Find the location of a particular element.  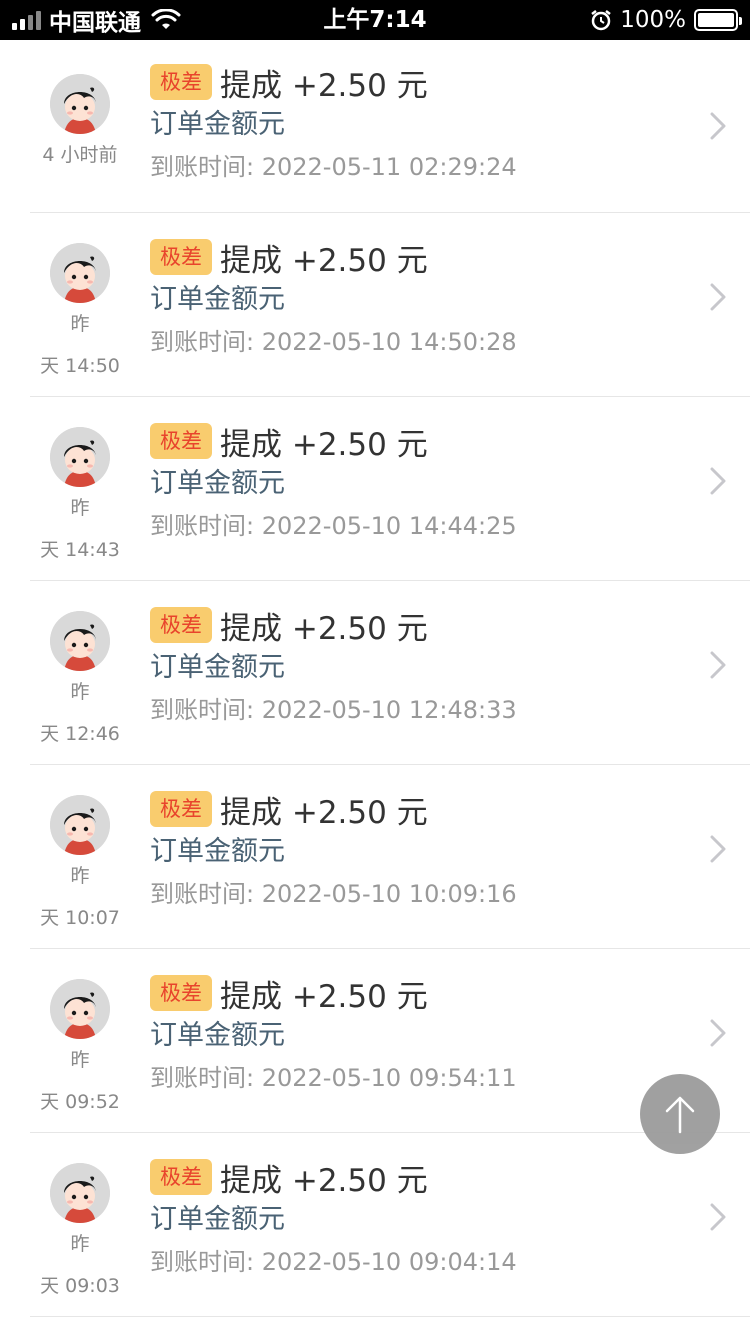

relative-time: 昨 天 09:52 is located at coordinates (80, 1081).